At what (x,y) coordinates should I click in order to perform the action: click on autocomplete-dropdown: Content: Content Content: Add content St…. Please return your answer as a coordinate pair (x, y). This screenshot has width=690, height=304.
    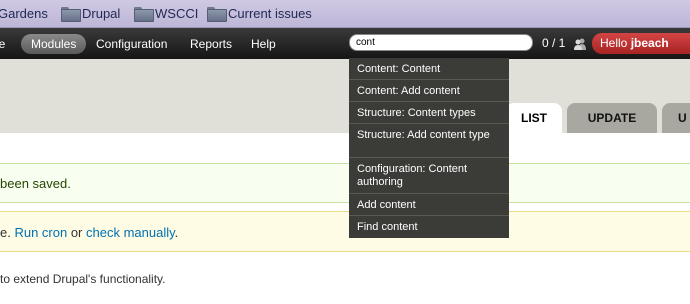
    Looking at the image, I should click on (429, 148).